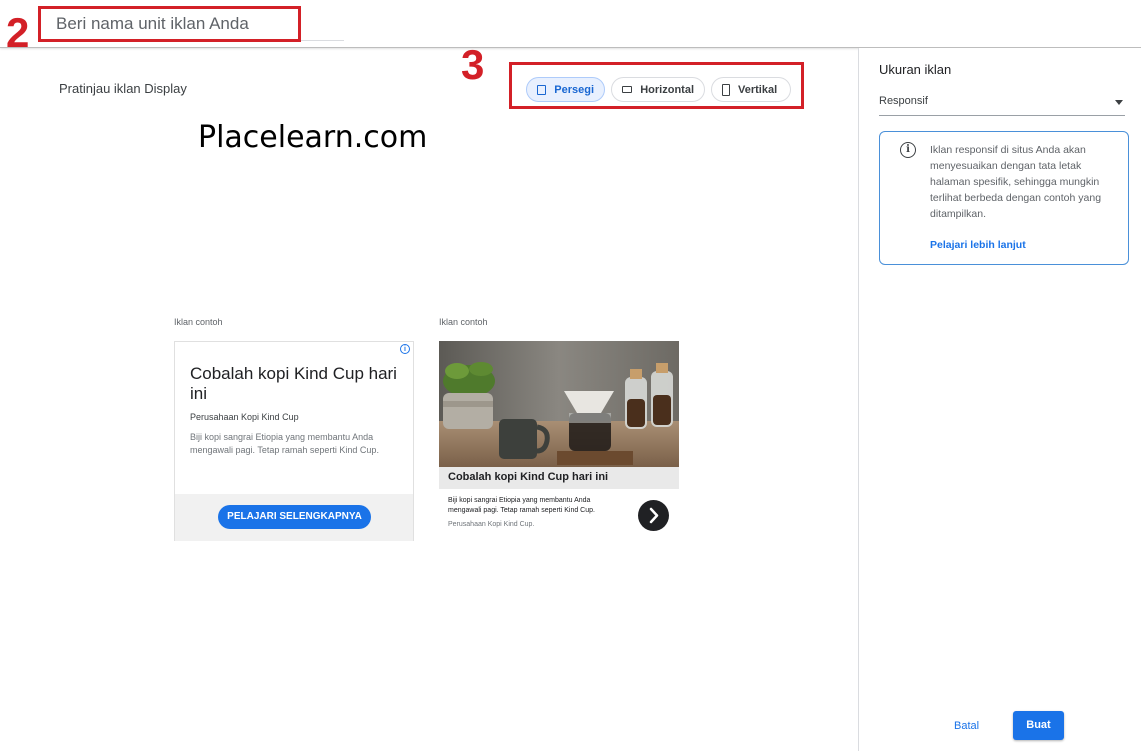 This screenshot has height=751, width=1141. I want to click on vertical-rectangle-icon, so click(726, 89).